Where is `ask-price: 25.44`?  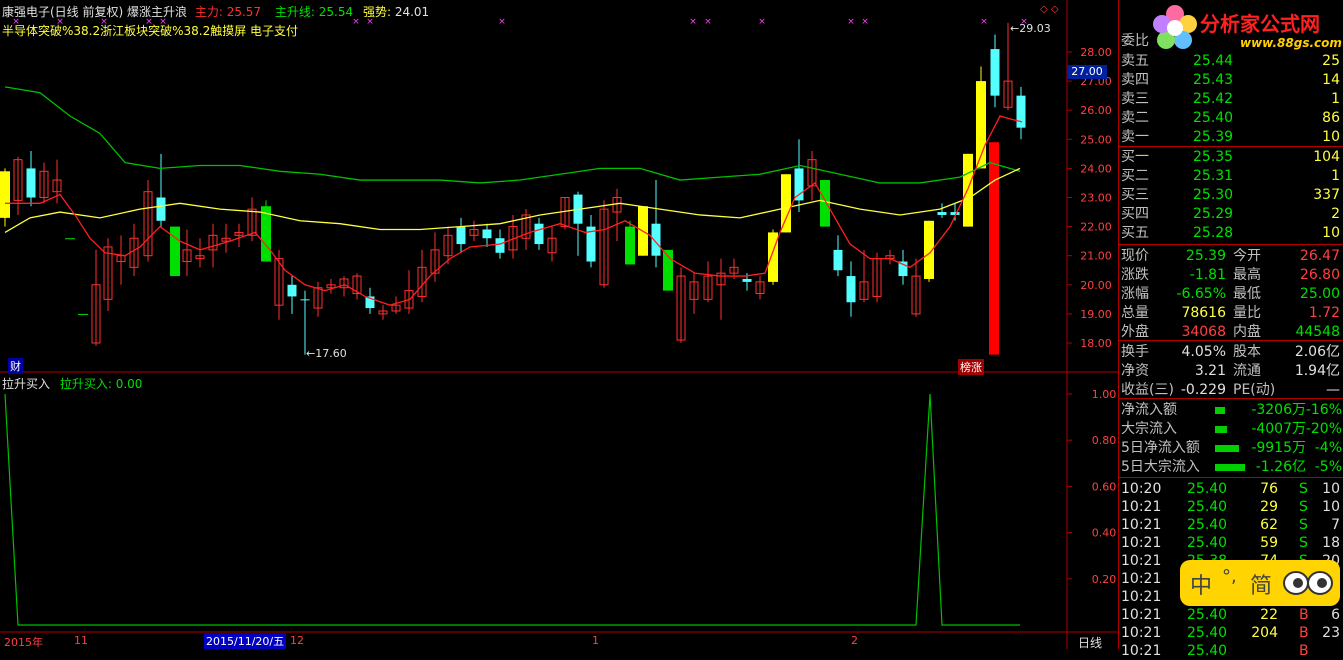
ask-price: 25.44 is located at coordinates (1213, 61).